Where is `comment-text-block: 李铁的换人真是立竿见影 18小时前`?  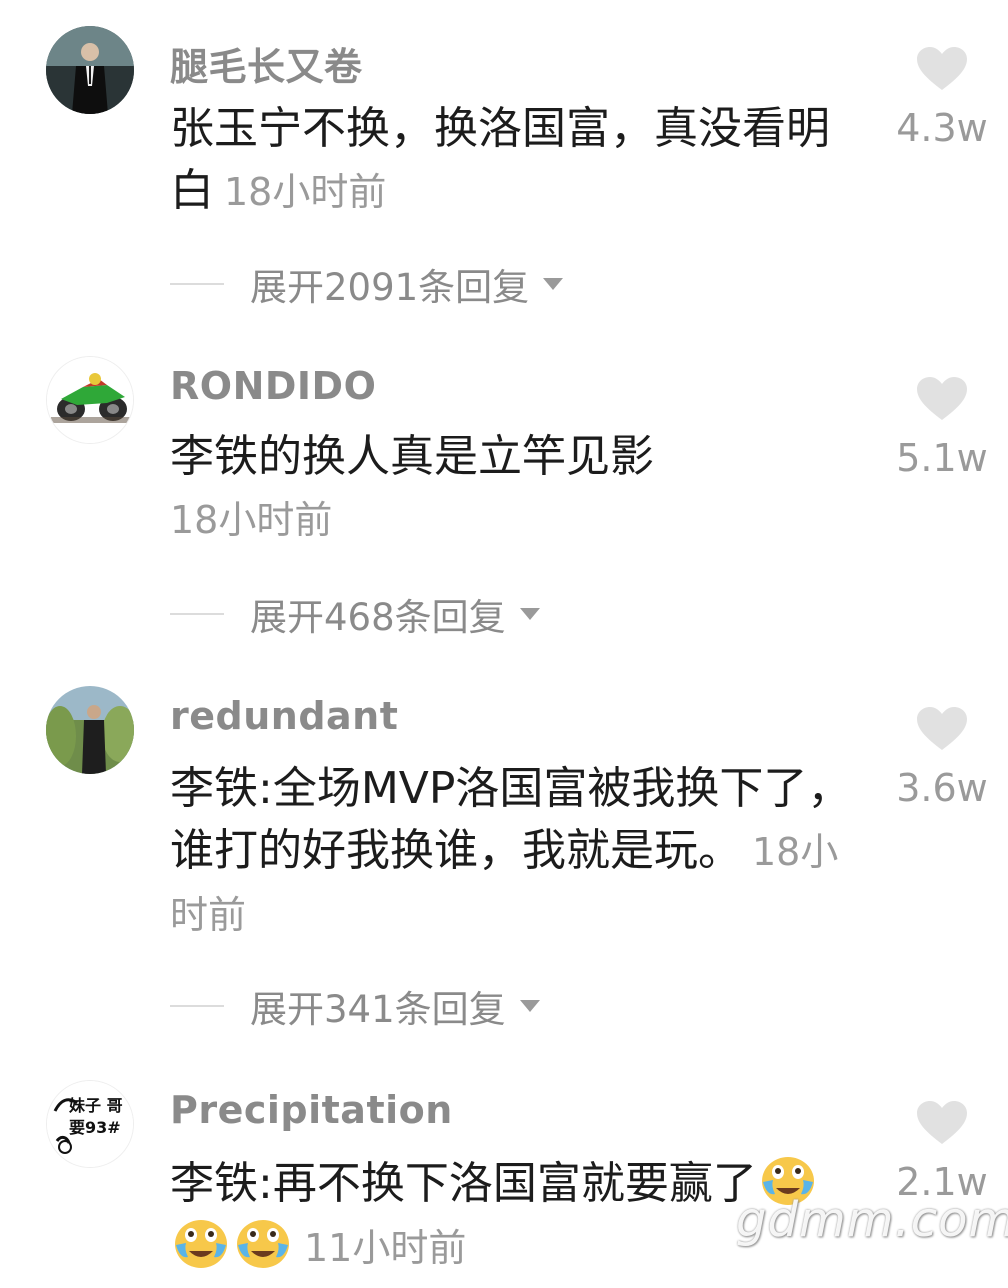
comment-text-block: 李铁的换人真是立竿见影 18小时前 is located at coordinates (515, 488).